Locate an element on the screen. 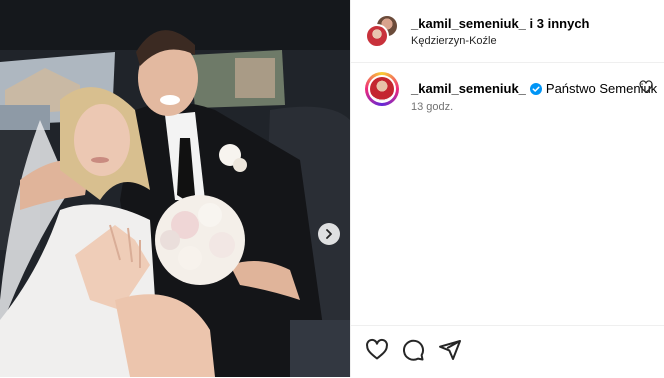 The height and width of the screenshot is (378, 664). chevron-right-icon is located at coordinates (329, 234).